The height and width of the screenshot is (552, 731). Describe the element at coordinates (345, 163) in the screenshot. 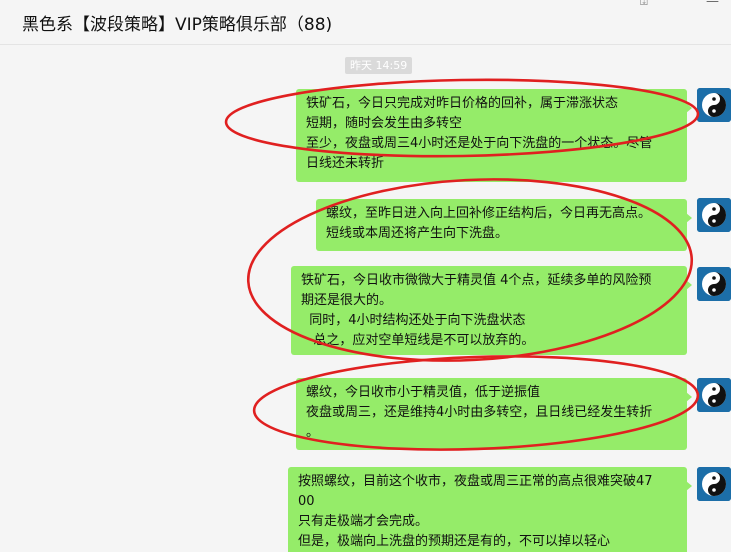

I see `message-line: 日线还未转折` at that location.